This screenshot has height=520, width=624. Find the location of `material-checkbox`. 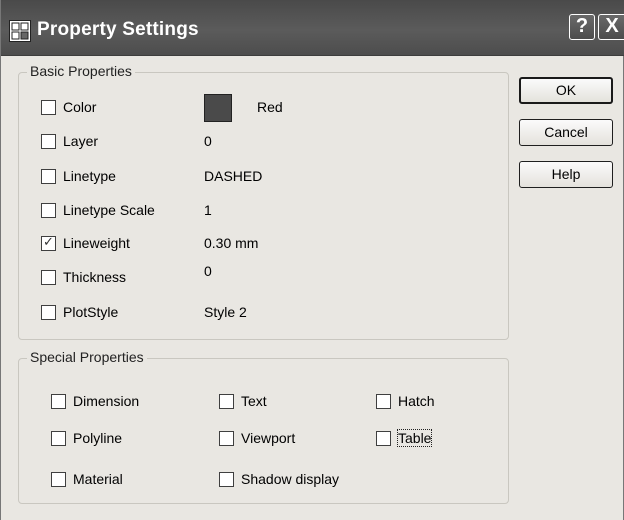

material-checkbox is located at coordinates (58, 479).